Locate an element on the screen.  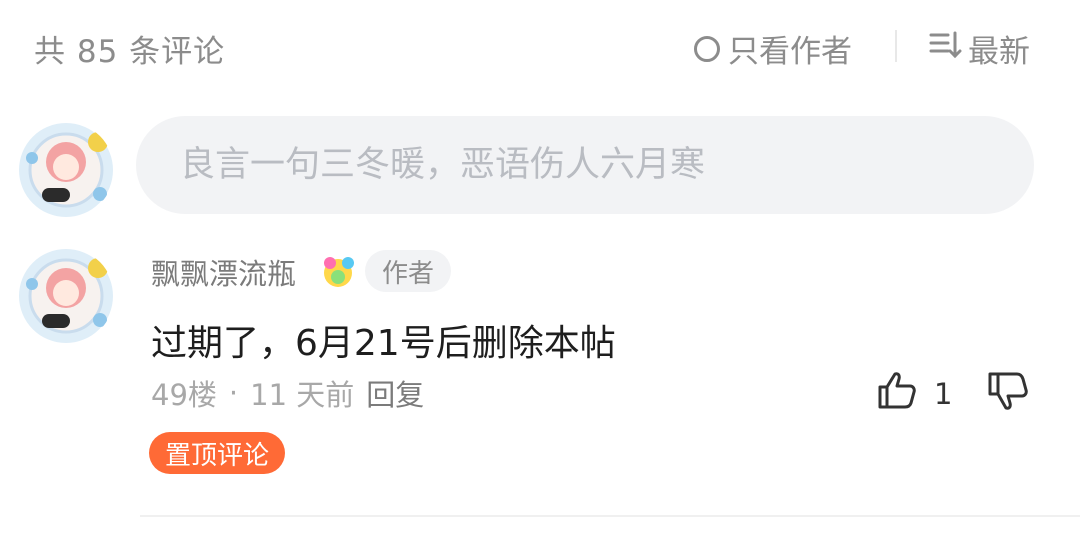
circle-icon is located at coordinates (707, 48).